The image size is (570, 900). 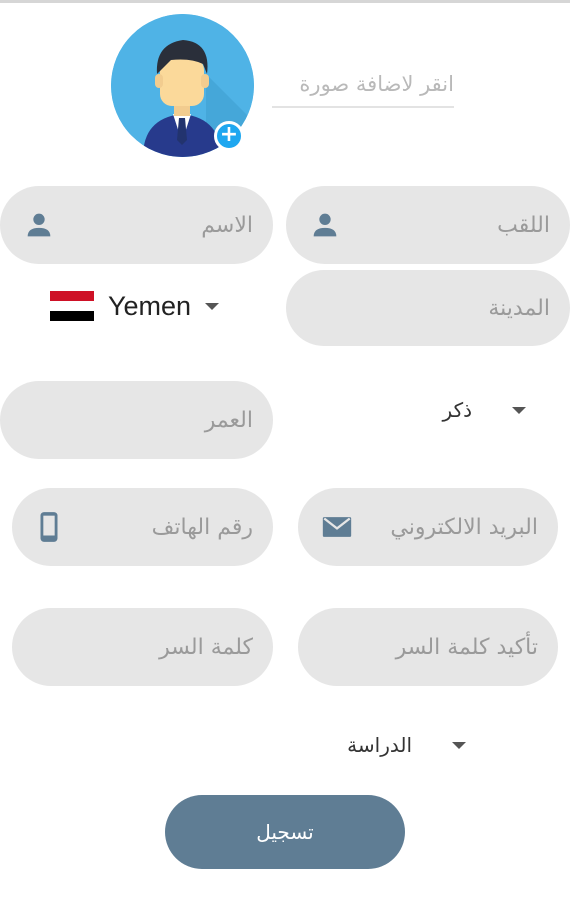 I want to click on top-divider, so click(x=285, y=1).